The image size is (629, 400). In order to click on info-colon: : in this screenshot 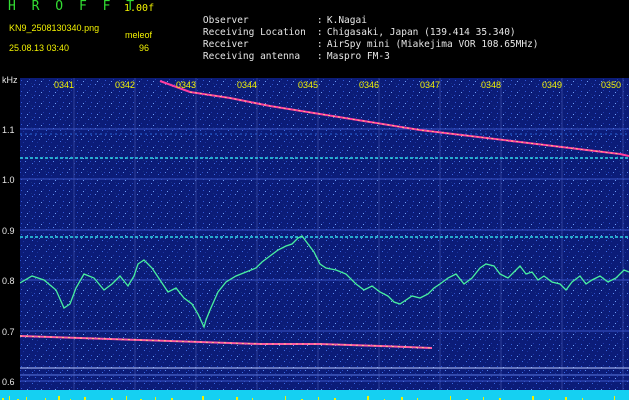, I will do `click(319, 56)`.